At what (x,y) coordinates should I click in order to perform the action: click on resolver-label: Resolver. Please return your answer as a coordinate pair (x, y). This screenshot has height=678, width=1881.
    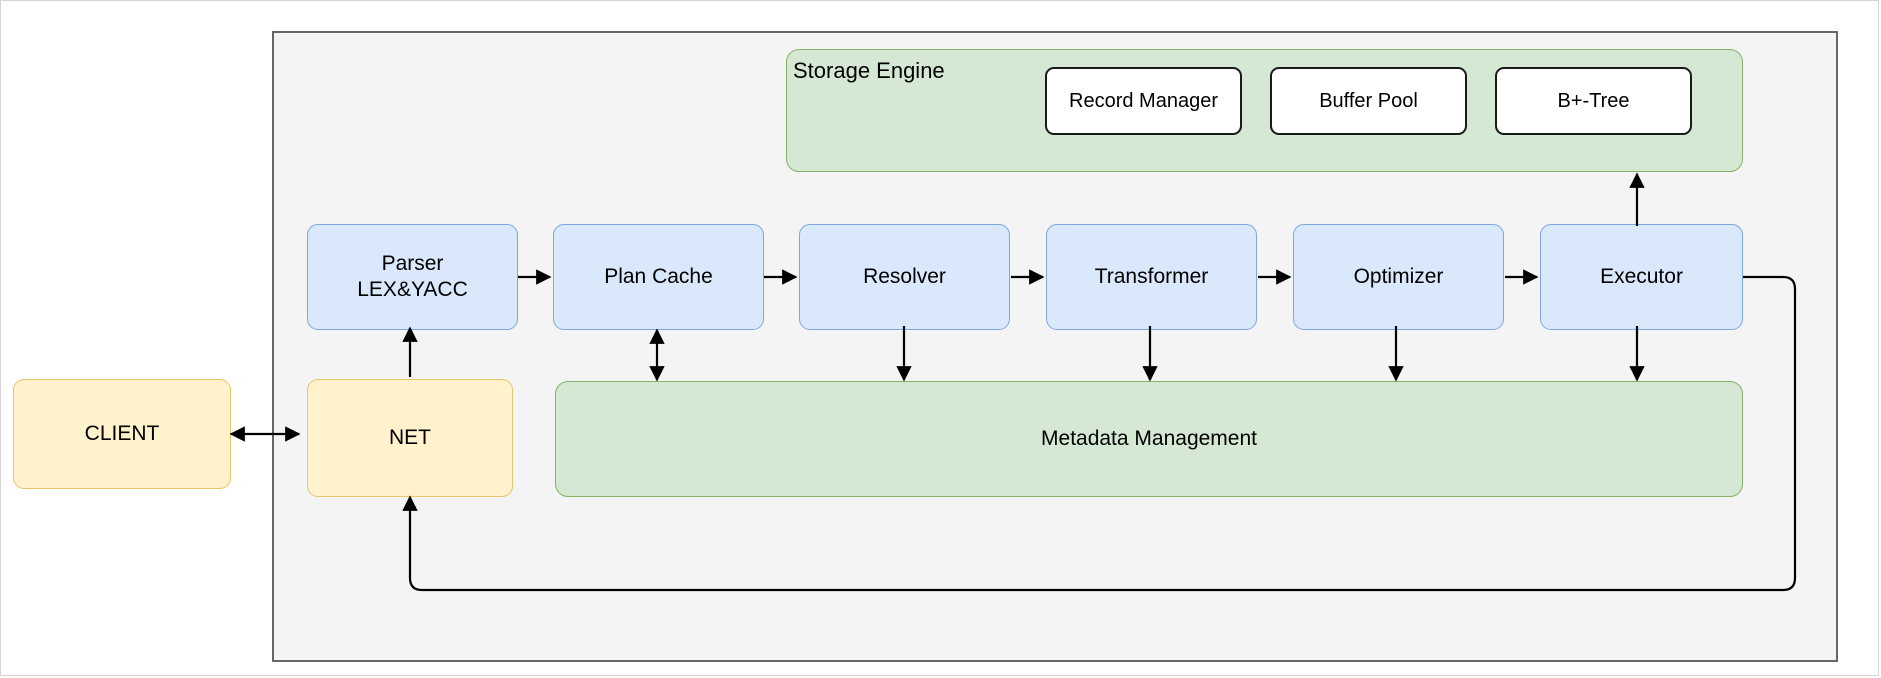
    Looking at the image, I should click on (904, 277).